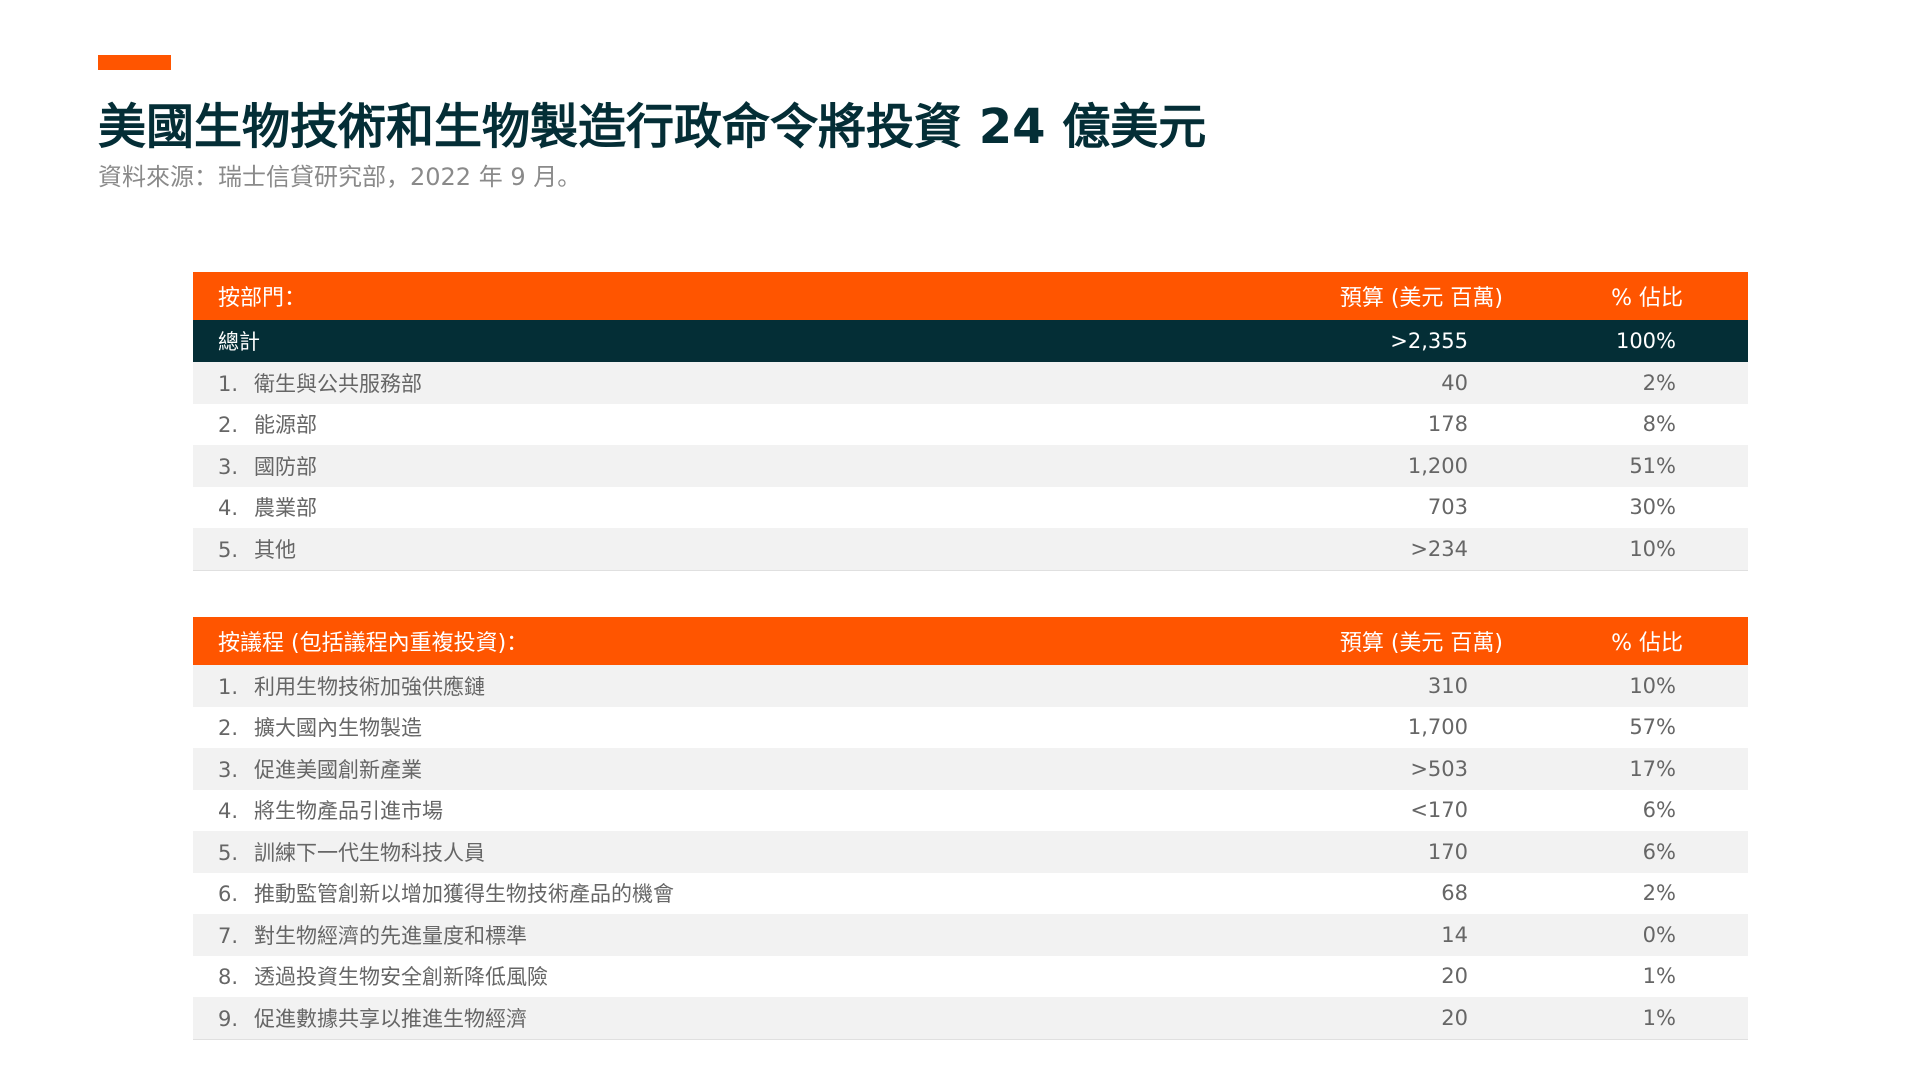 The width and height of the screenshot is (1920, 1080). I want to click on total-row: 總計 >2,355 100%, so click(970, 341).